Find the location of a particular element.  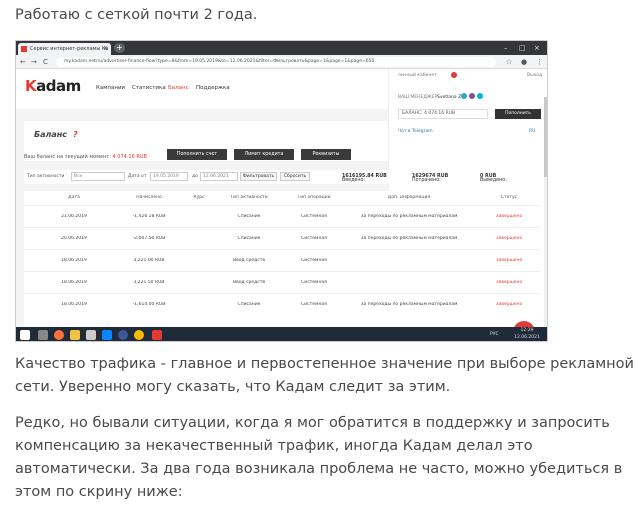

start-icon is located at coordinates (25, 335).